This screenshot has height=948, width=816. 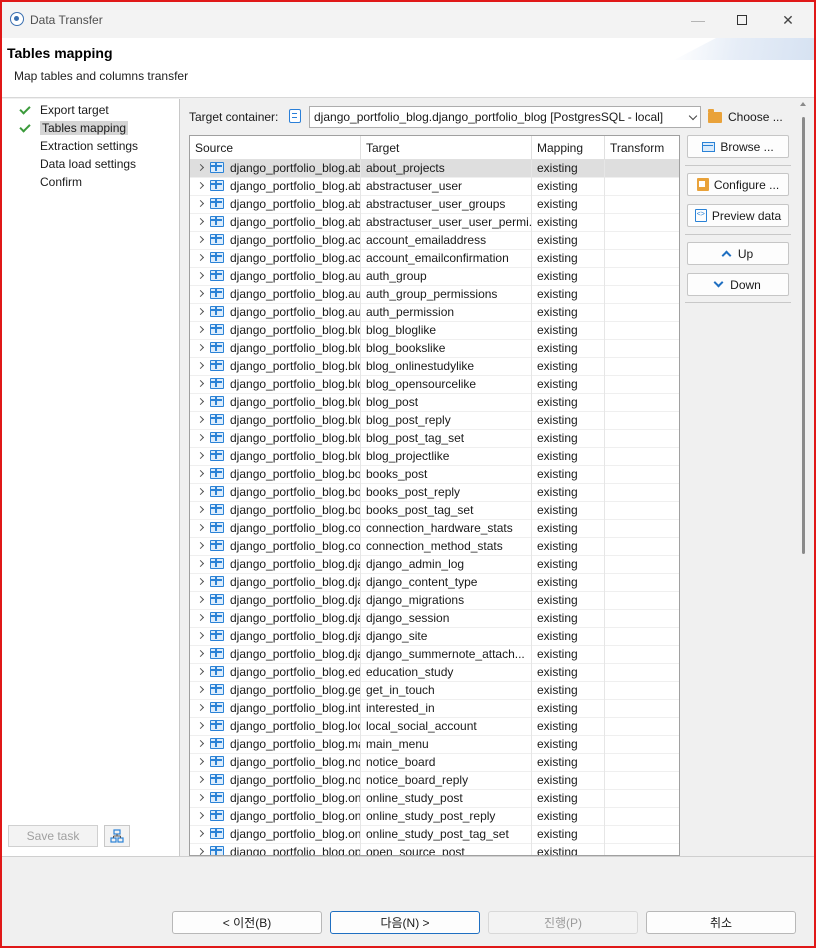 What do you see at coordinates (446, 295) in the screenshot?
I see `target-cell: auth_group_permissions` at bounding box center [446, 295].